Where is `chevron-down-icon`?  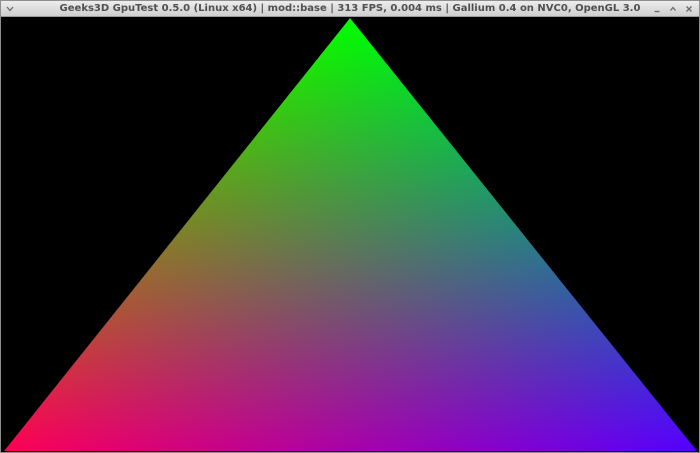
chevron-down-icon is located at coordinates (10, 9).